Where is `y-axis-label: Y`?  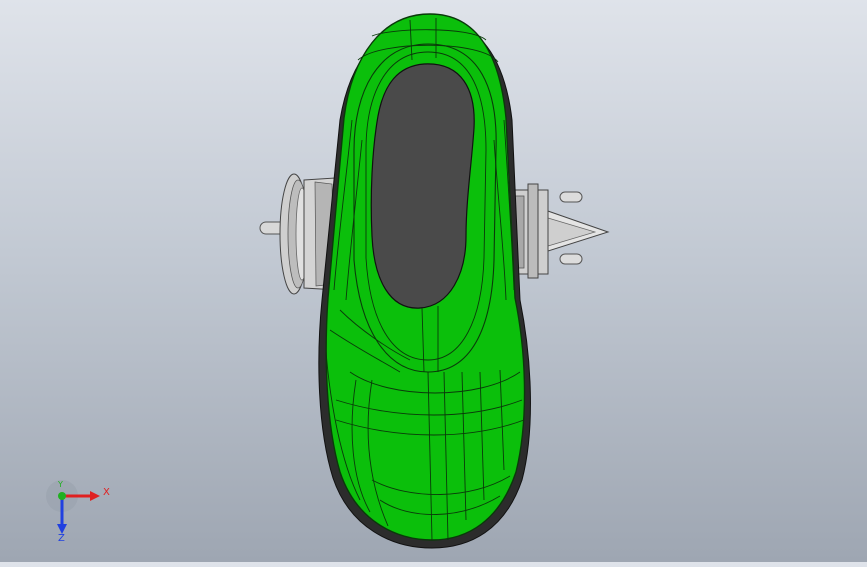 y-axis-label: Y is located at coordinates (60, 484).